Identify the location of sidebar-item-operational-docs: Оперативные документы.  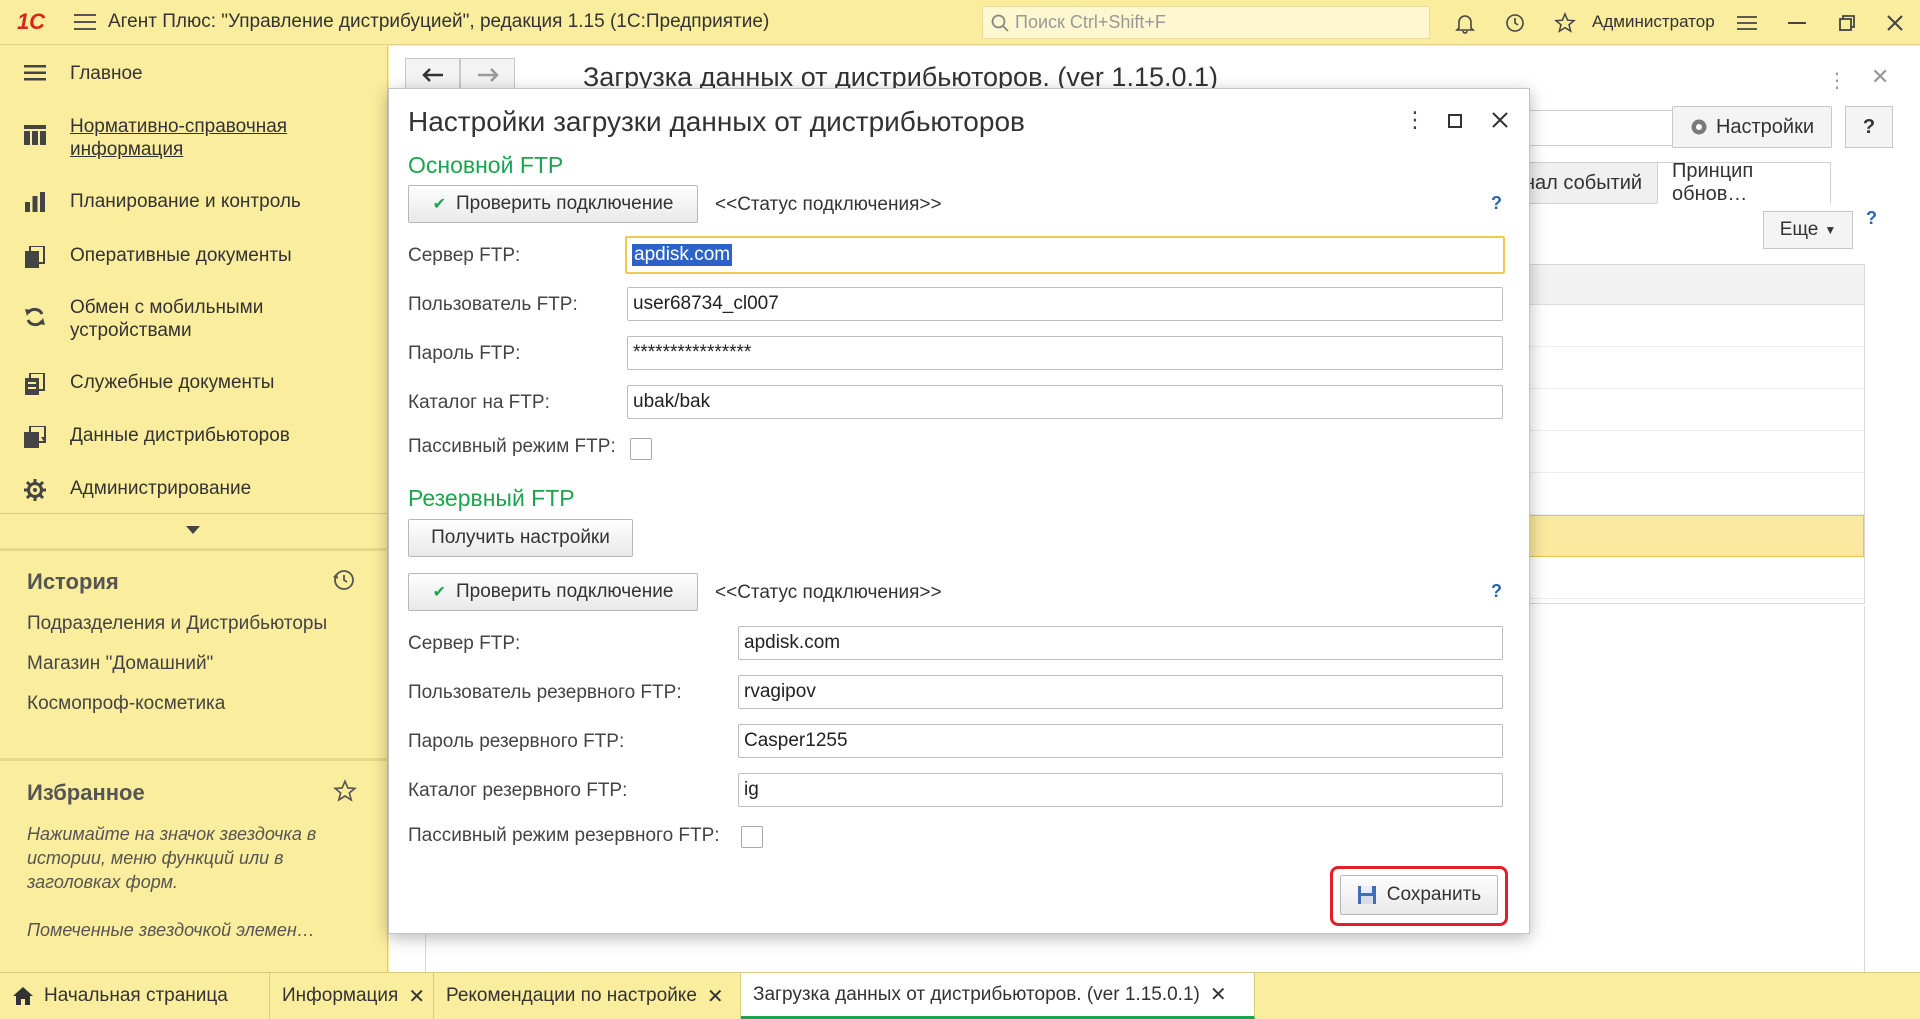
(194, 256).